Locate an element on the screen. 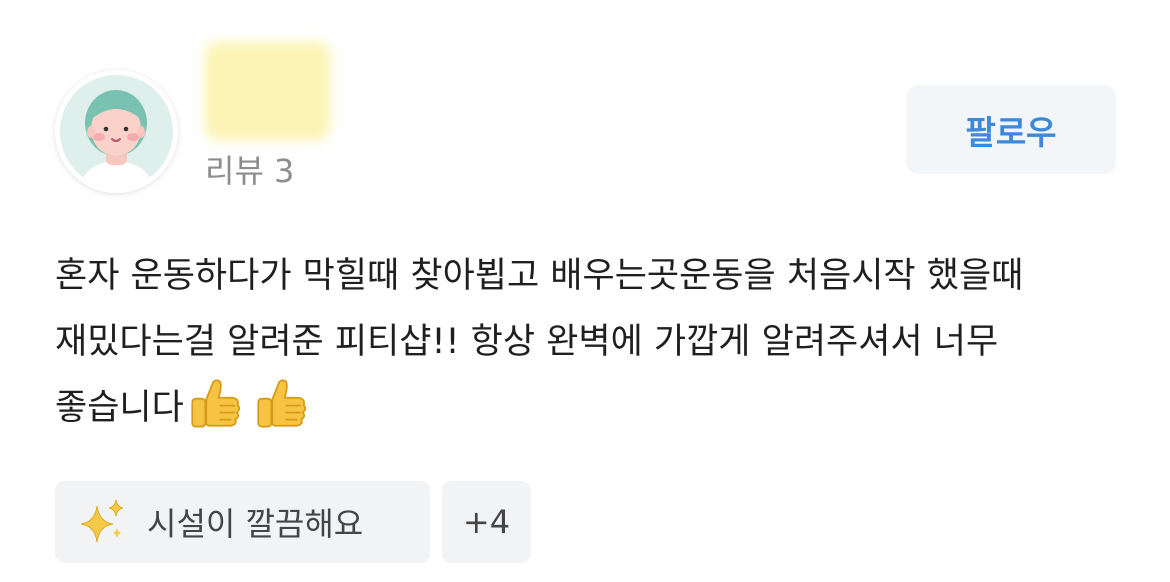  avatar is located at coordinates (116, 131).